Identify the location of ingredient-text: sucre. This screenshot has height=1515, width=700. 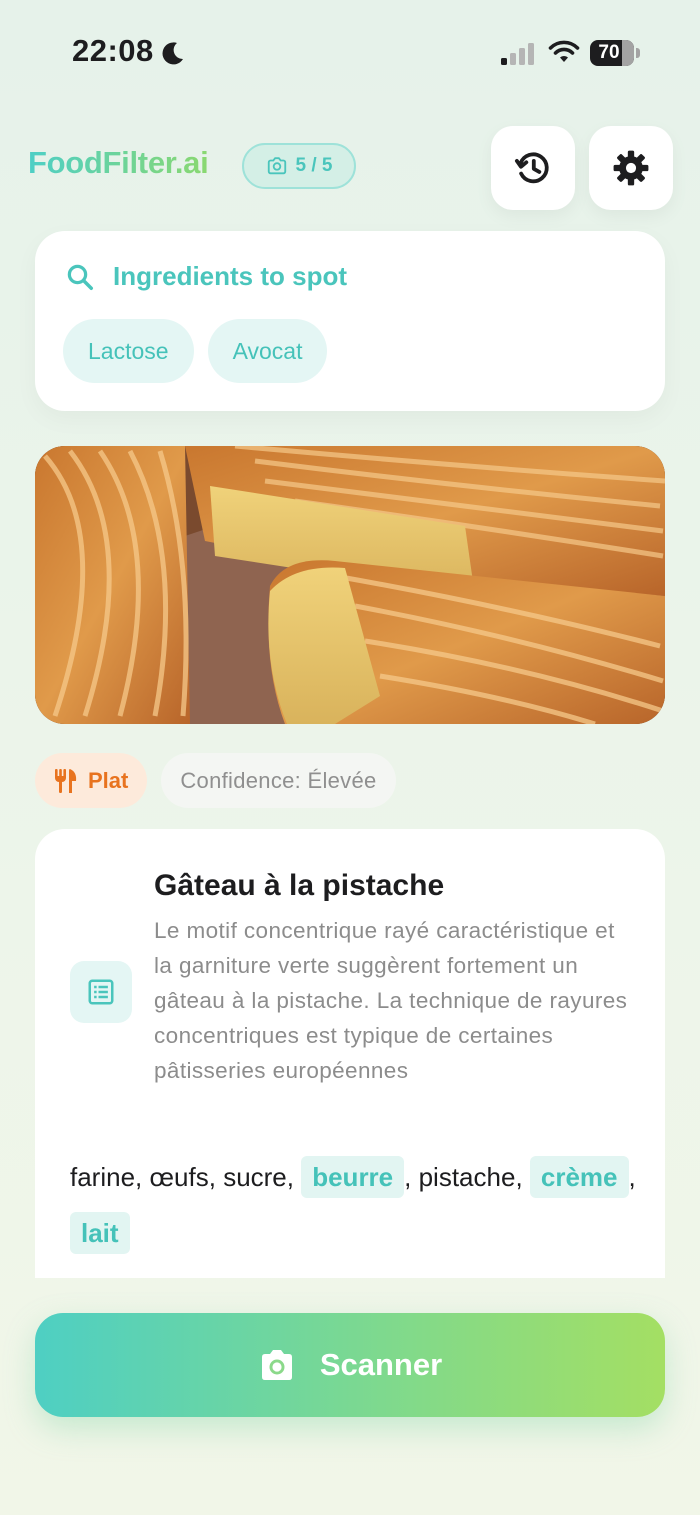
(255, 1177).